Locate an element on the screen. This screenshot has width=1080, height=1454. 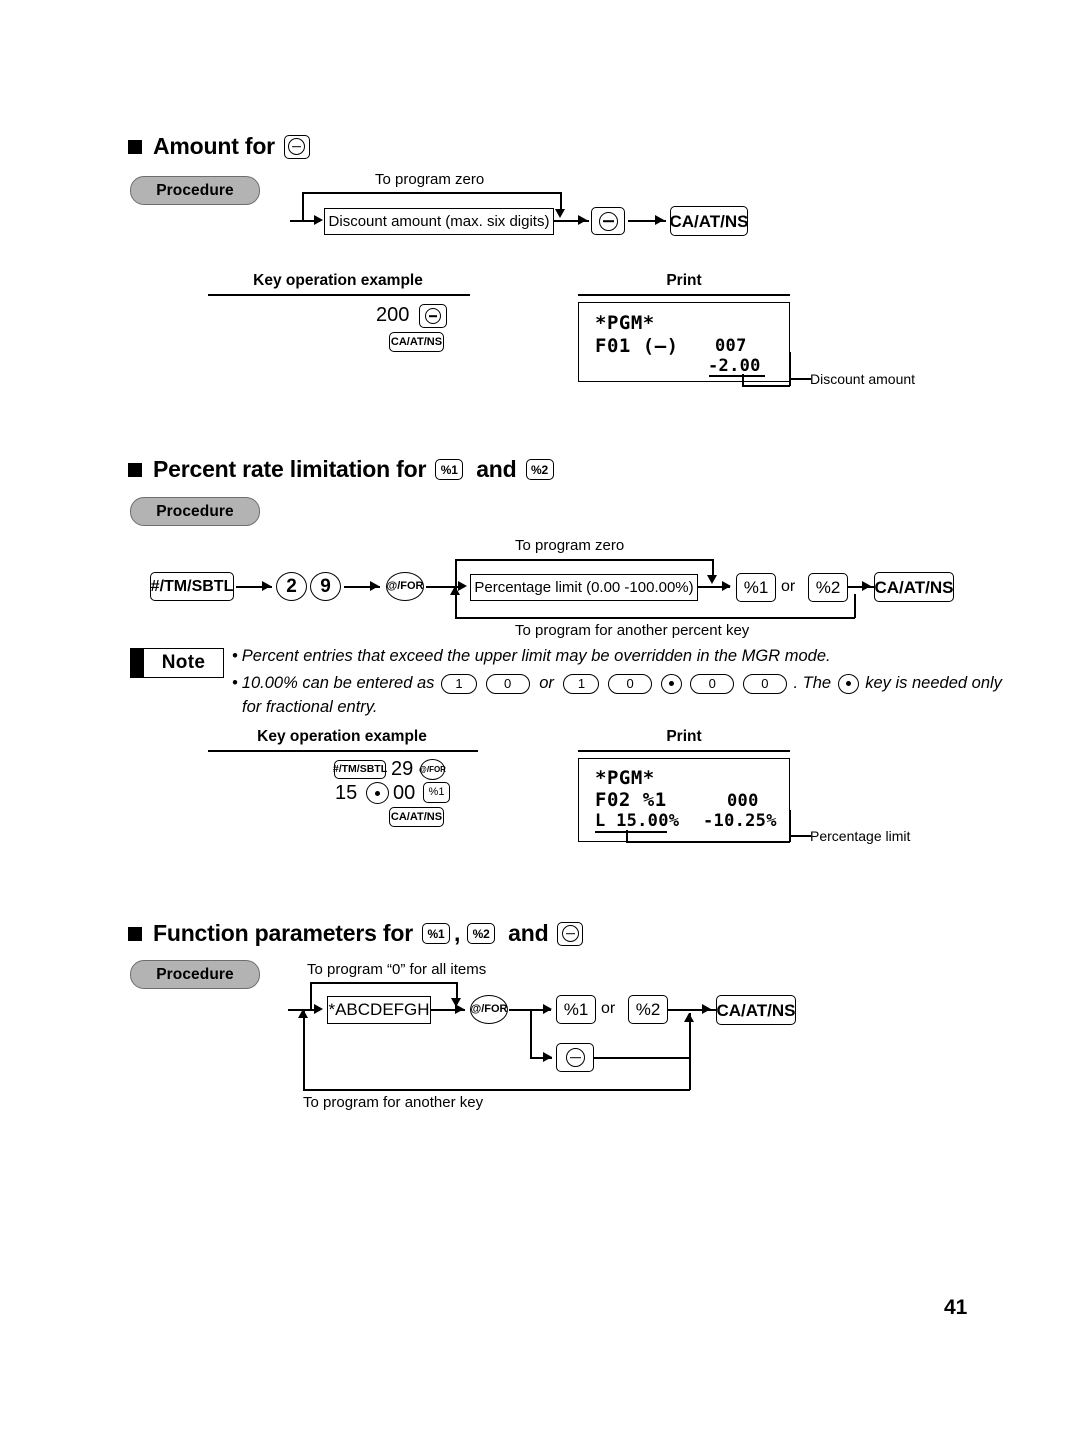
procedure-label-3: Procedure is located at coordinates (195, 974).